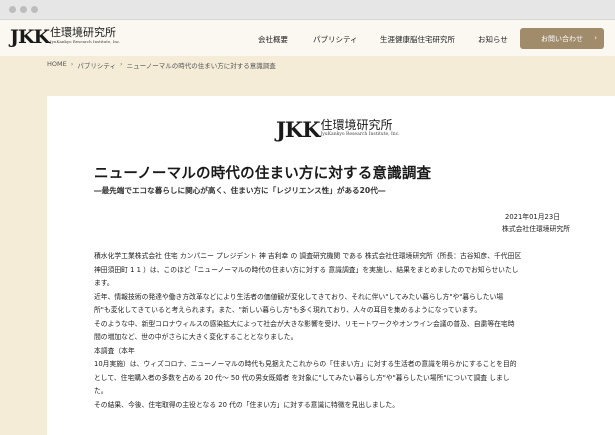 Image resolution: width=615 pixels, height=435 pixels. I want to click on logo-english-name: JyuKankyo Research Institute, Inc., so click(85, 41).